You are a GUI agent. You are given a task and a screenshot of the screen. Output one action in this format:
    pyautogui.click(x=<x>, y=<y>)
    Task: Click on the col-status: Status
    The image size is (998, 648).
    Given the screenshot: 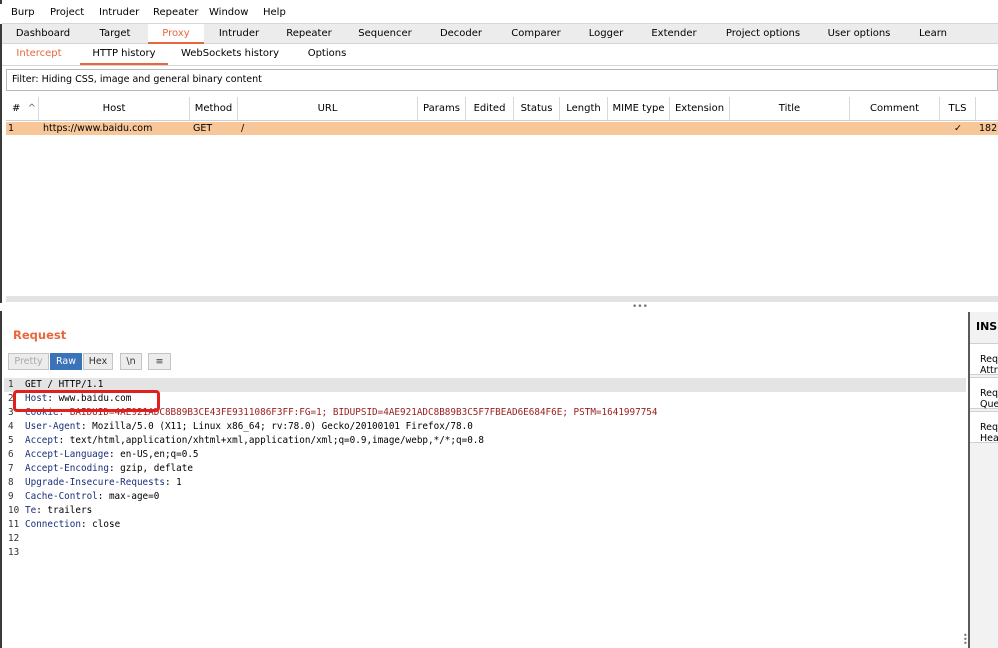 What is the action you would take?
    pyautogui.click(x=537, y=109)
    